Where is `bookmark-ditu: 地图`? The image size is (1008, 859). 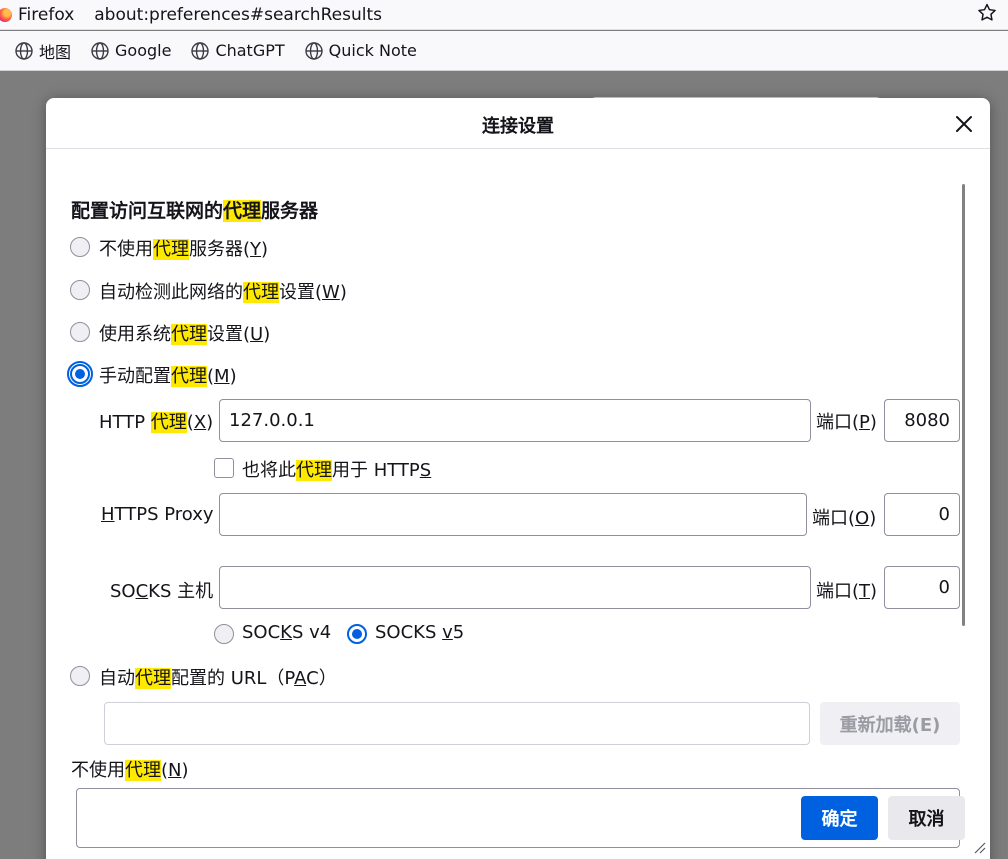 bookmark-ditu: 地图 is located at coordinates (42, 51).